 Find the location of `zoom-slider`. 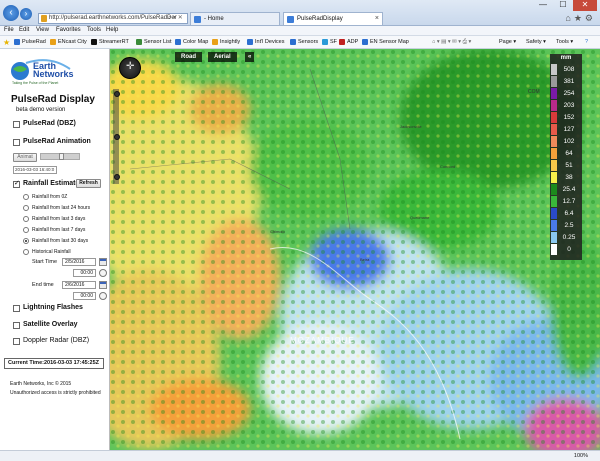

zoom-slider is located at coordinates (116, 136).